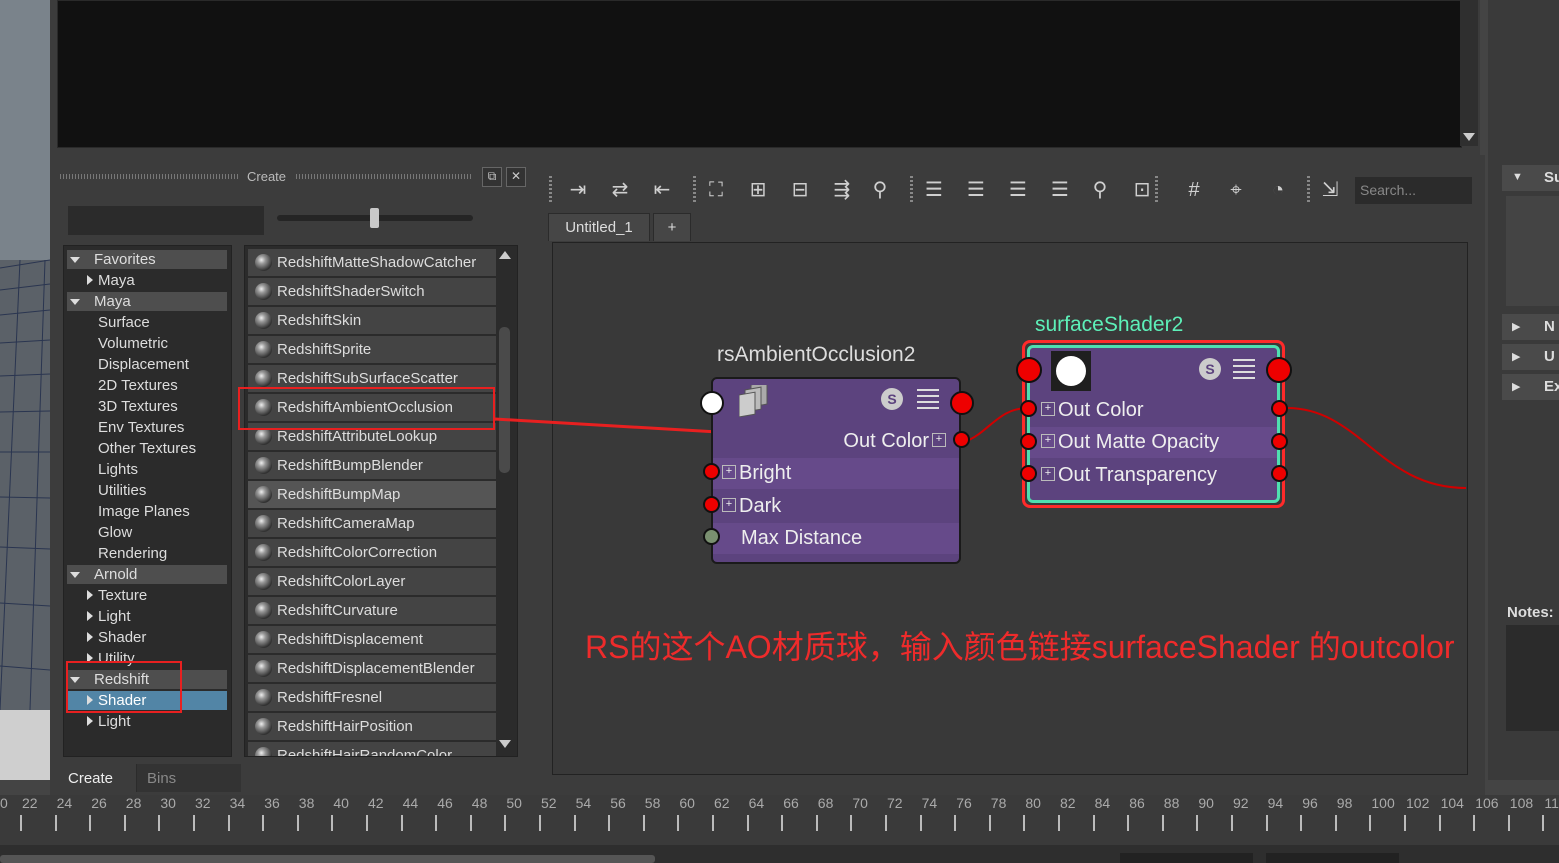 The image size is (1559, 863). Describe the element at coordinates (825, 803) in the screenshot. I see `frame-label: 68` at that location.